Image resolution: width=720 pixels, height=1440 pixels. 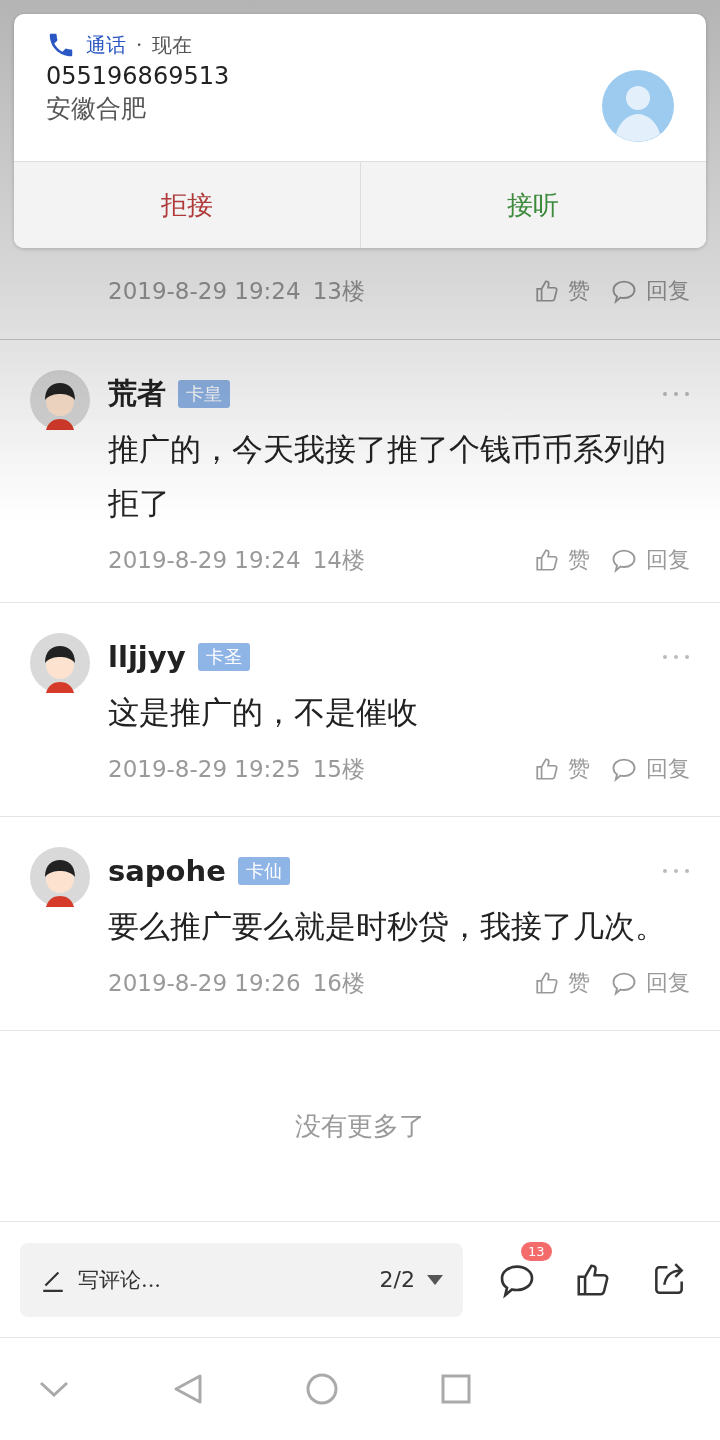 What do you see at coordinates (360, 1126) in the screenshot?
I see `end-of-list-text: 没有更多了` at bounding box center [360, 1126].